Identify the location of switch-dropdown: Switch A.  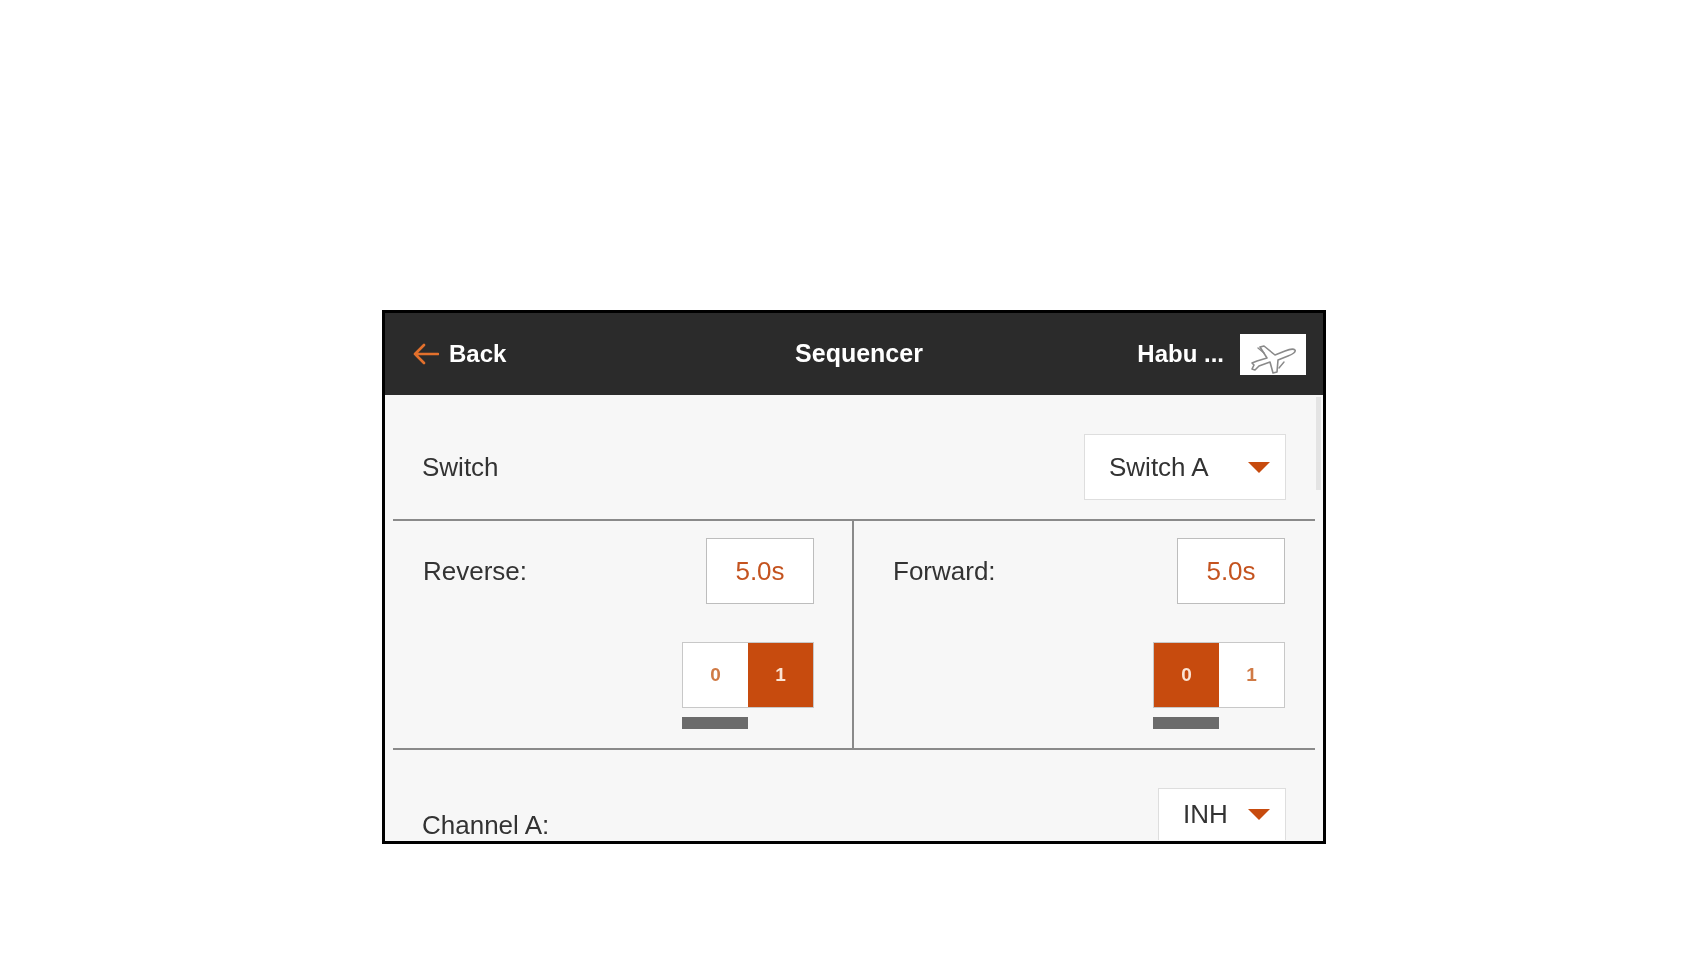
(1185, 467).